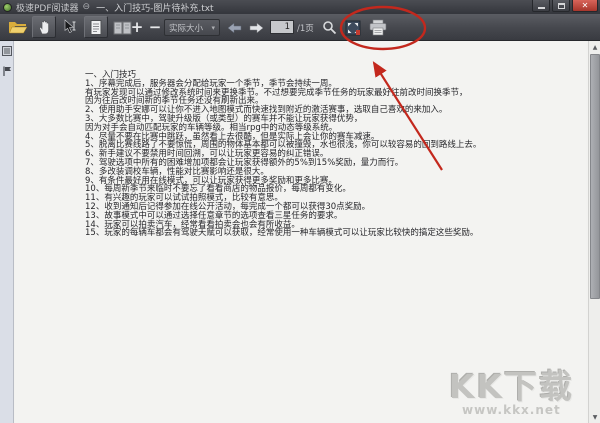 This screenshot has width=600, height=423. What do you see at coordinates (87, 7) in the screenshot?
I see `menu-circle-icon: ⊖` at bounding box center [87, 7].